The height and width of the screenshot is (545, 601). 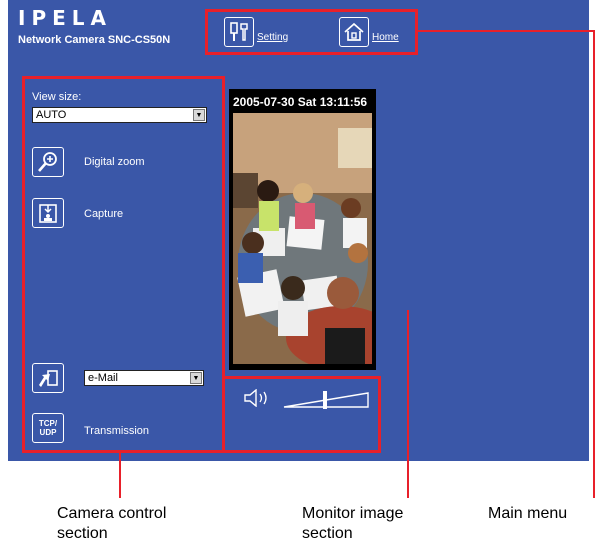 I want to click on main-menu-pointer-horizontal, so click(x=506, y=31).